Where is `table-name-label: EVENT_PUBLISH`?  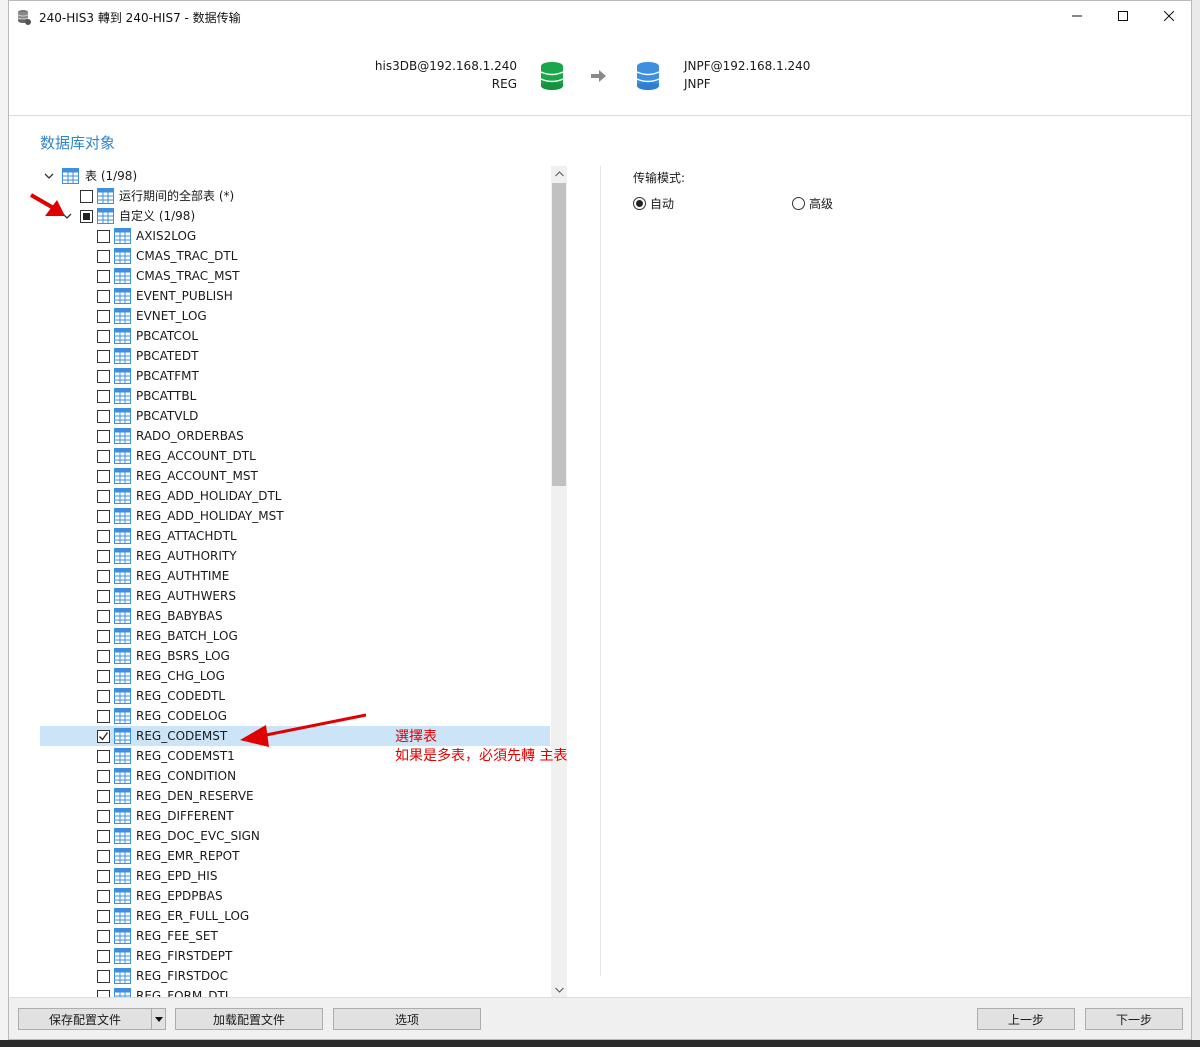
table-name-label: EVENT_PUBLISH is located at coordinates (184, 296).